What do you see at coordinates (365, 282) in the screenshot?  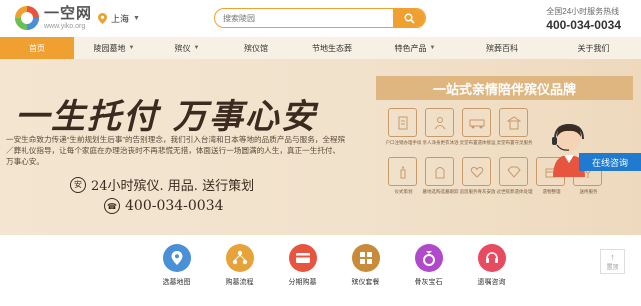 I see `feature-label: 殡仪套餐` at bounding box center [365, 282].